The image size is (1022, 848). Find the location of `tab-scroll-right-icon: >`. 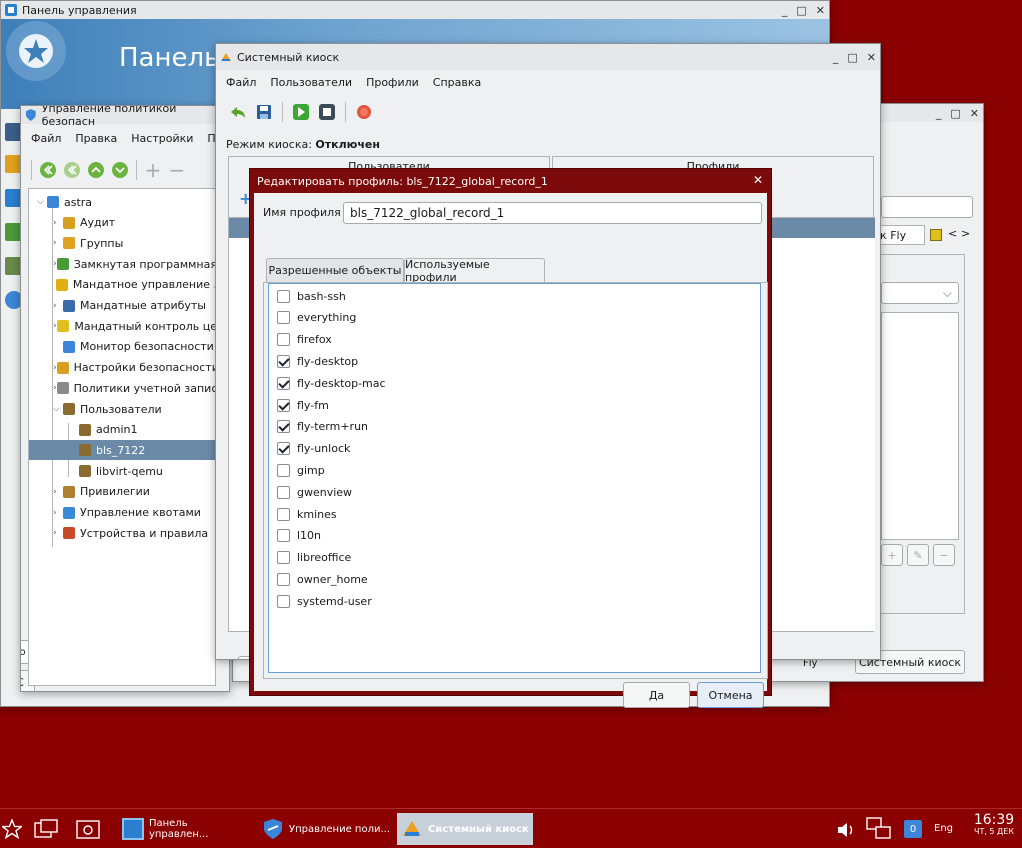

tab-scroll-right-icon: > is located at coordinates (965, 233).